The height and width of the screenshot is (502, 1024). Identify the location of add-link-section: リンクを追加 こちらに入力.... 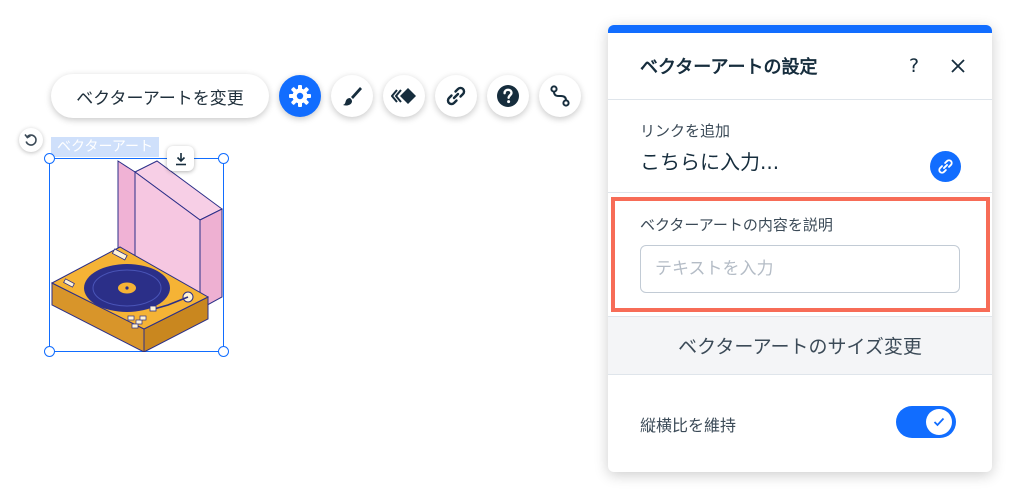
(800, 146).